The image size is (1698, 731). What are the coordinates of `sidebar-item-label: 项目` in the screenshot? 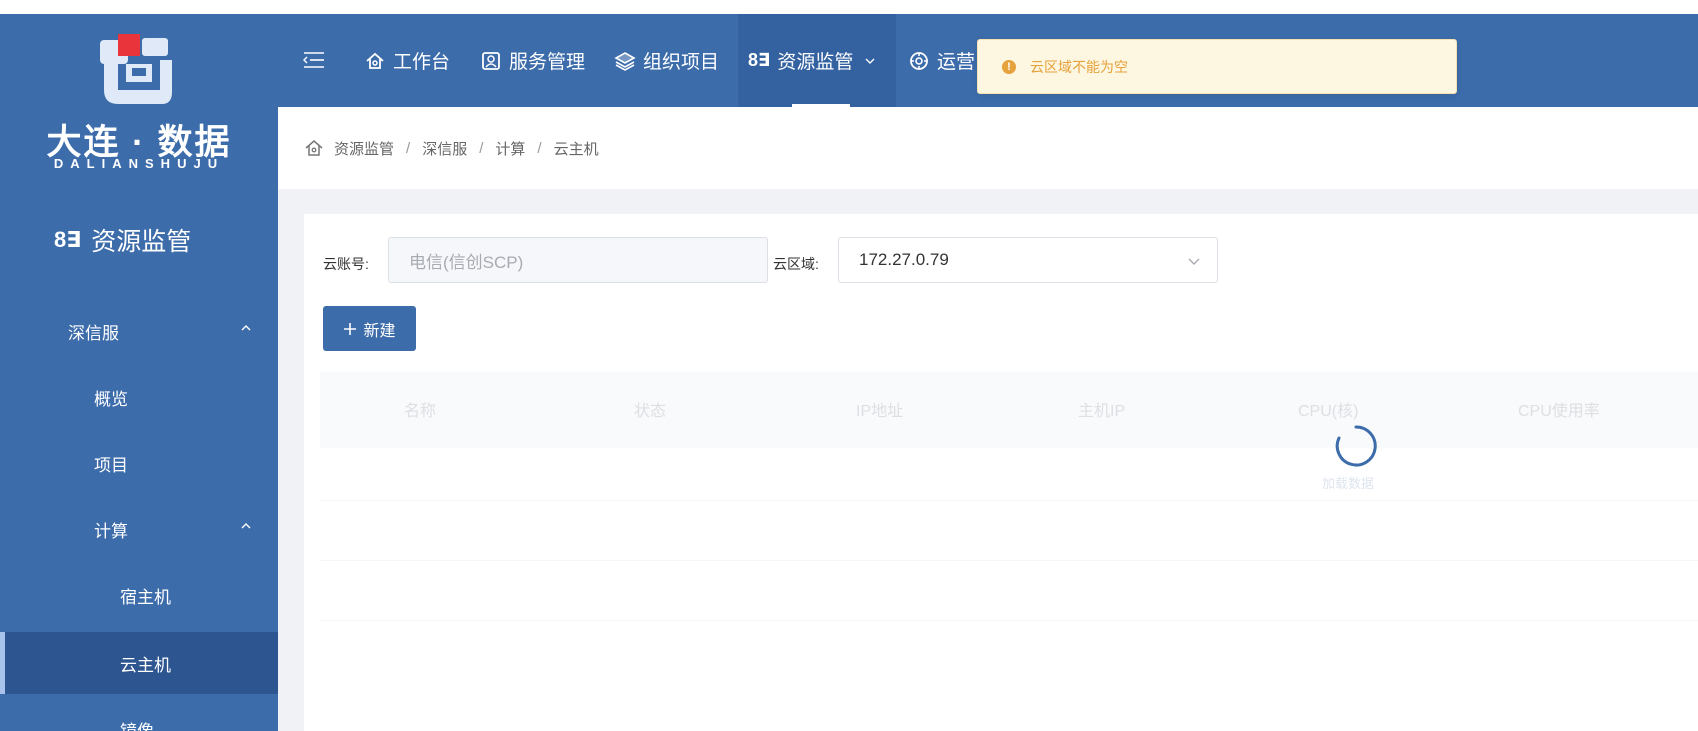 It's located at (111, 465).